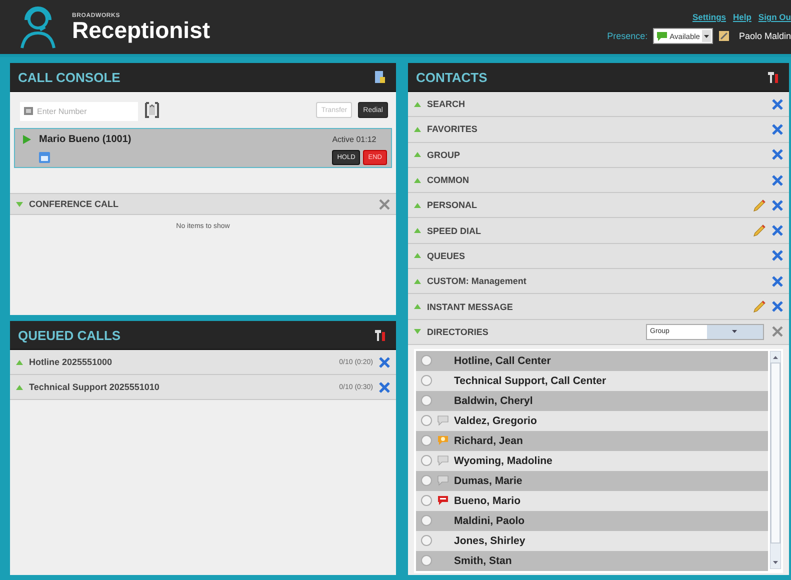 Image resolution: width=791 pixels, height=580 pixels. Describe the element at coordinates (488, 440) in the screenshot. I see `contact-name: Richard, Jean` at that location.